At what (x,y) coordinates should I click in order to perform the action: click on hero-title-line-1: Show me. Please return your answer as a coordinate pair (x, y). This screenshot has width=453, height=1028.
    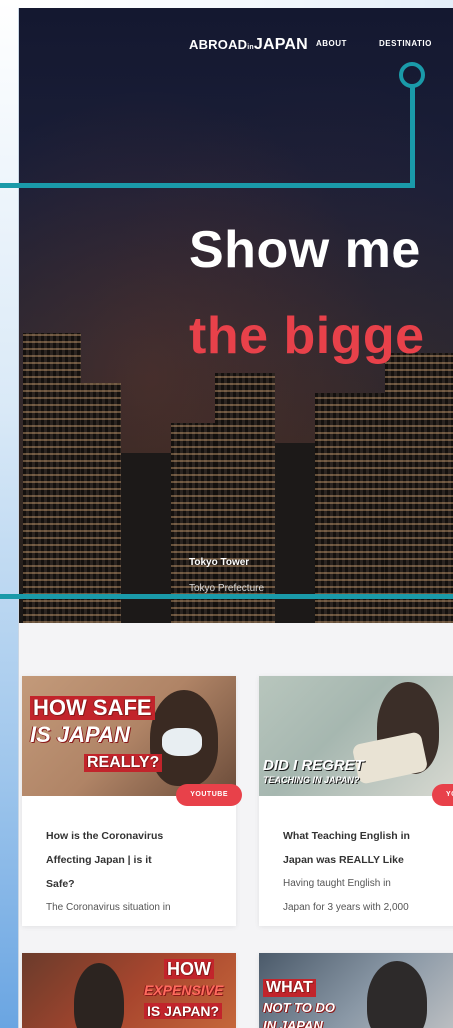
    Looking at the image, I should click on (305, 250).